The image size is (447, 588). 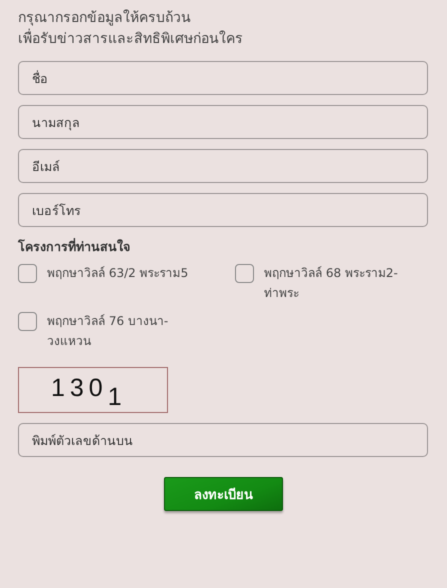 What do you see at coordinates (223, 122) in the screenshot?
I see `input-field: นามสกุล` at bounding box center [223, 122].